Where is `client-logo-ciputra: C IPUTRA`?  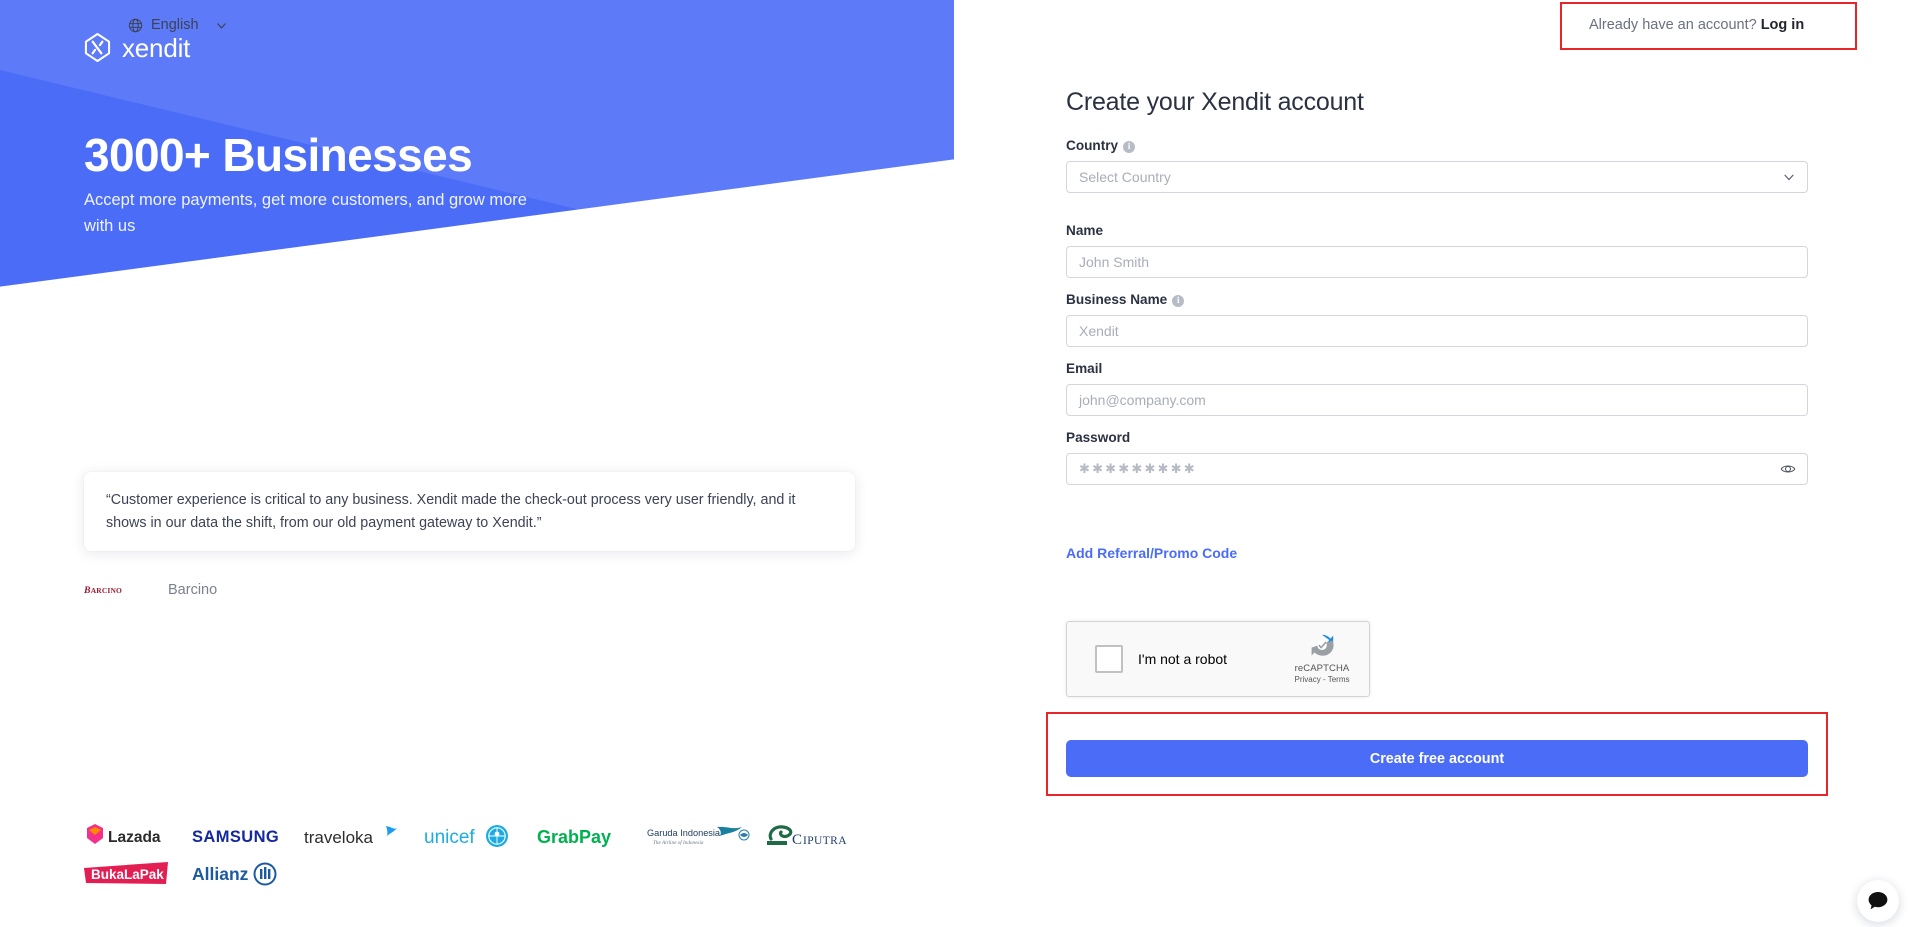 client-logo-ciputra: C IPUTRA is located at coordinates (820, 836).